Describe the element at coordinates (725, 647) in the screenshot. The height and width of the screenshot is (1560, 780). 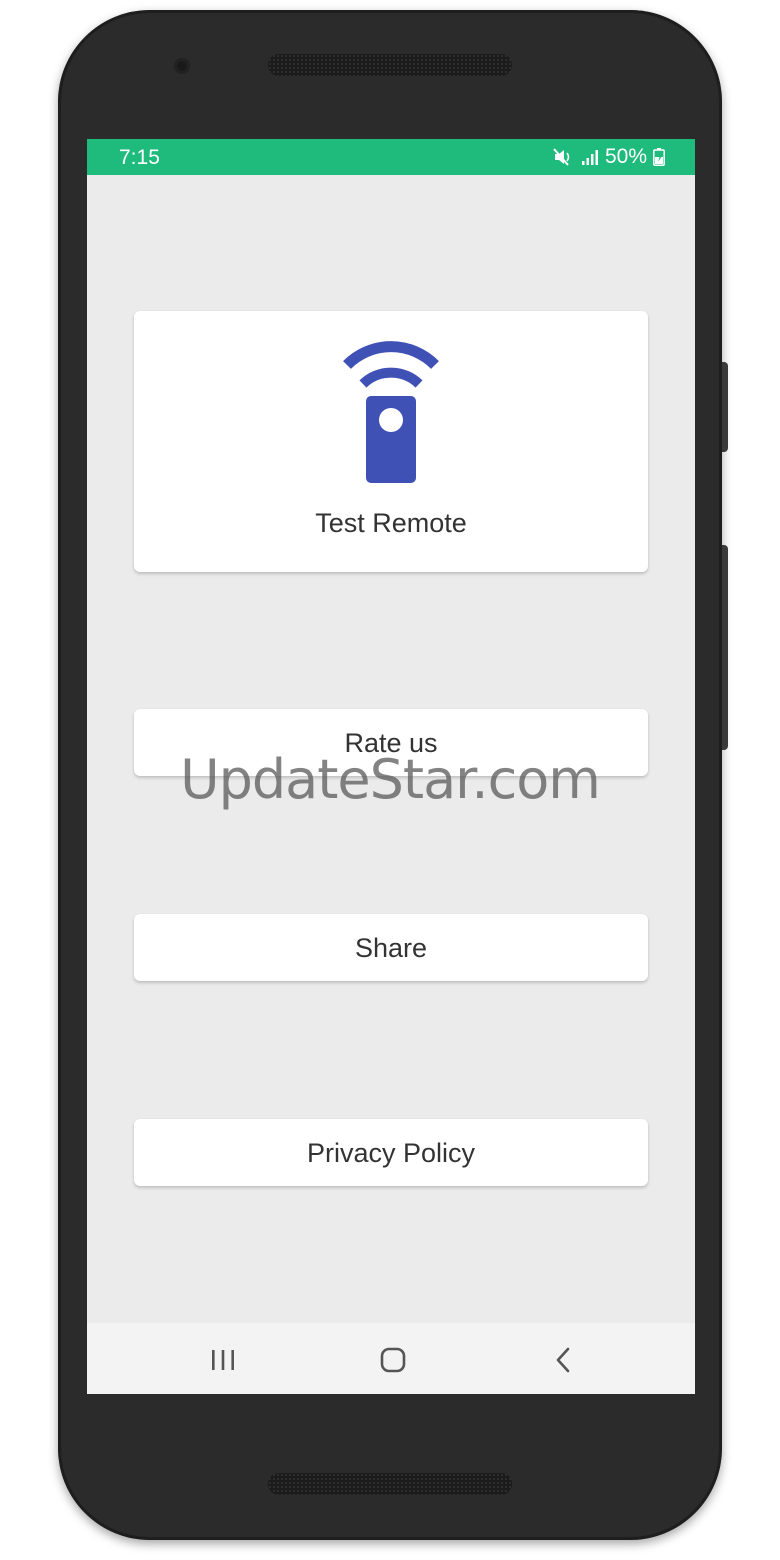
I see `volume-button` at that location.